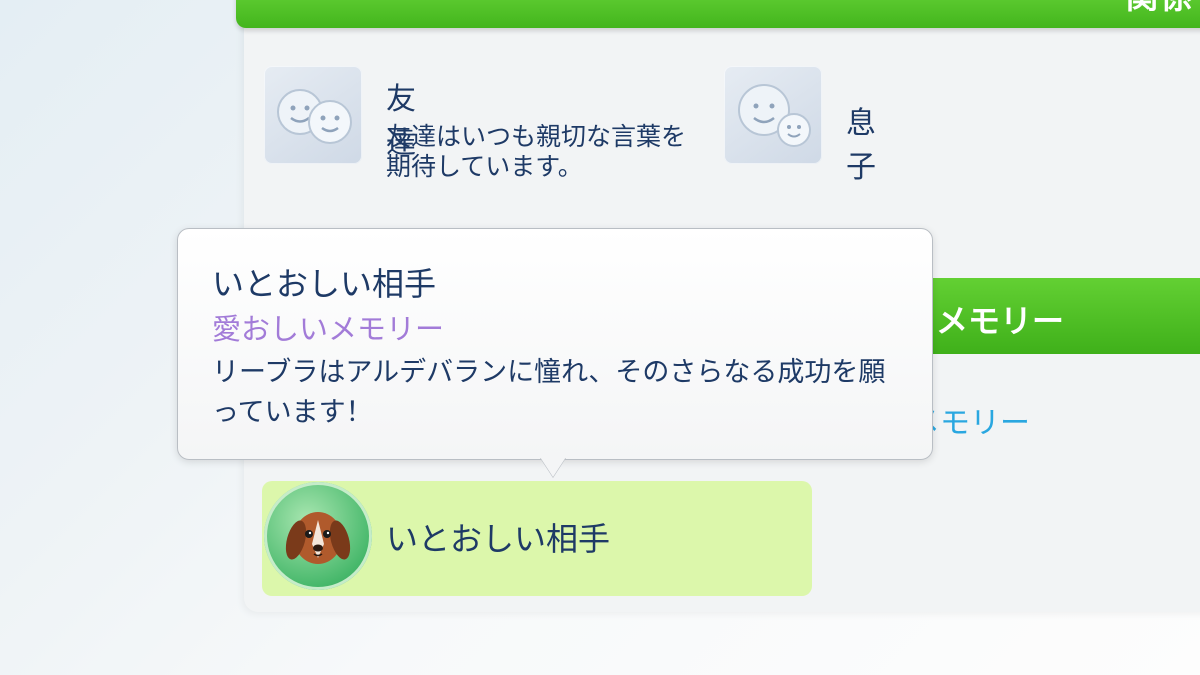  What do you see at coordinates (553, 467) in the screenshot?
I see `tooltip-arrow` at bounding box center [553, 467].